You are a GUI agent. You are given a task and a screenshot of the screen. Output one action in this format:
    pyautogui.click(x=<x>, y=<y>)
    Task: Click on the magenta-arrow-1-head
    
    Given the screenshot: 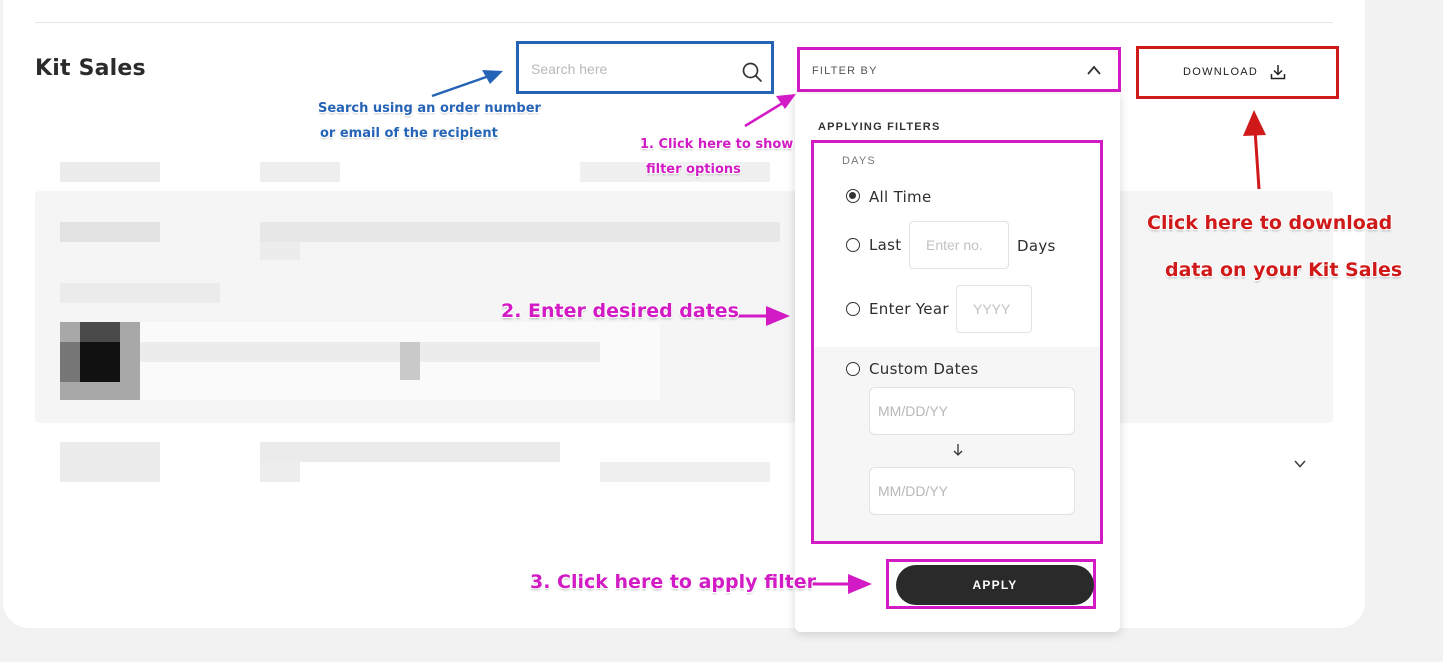 What is the action you would take?
    pyautogui.click(x=786, y=101)
    